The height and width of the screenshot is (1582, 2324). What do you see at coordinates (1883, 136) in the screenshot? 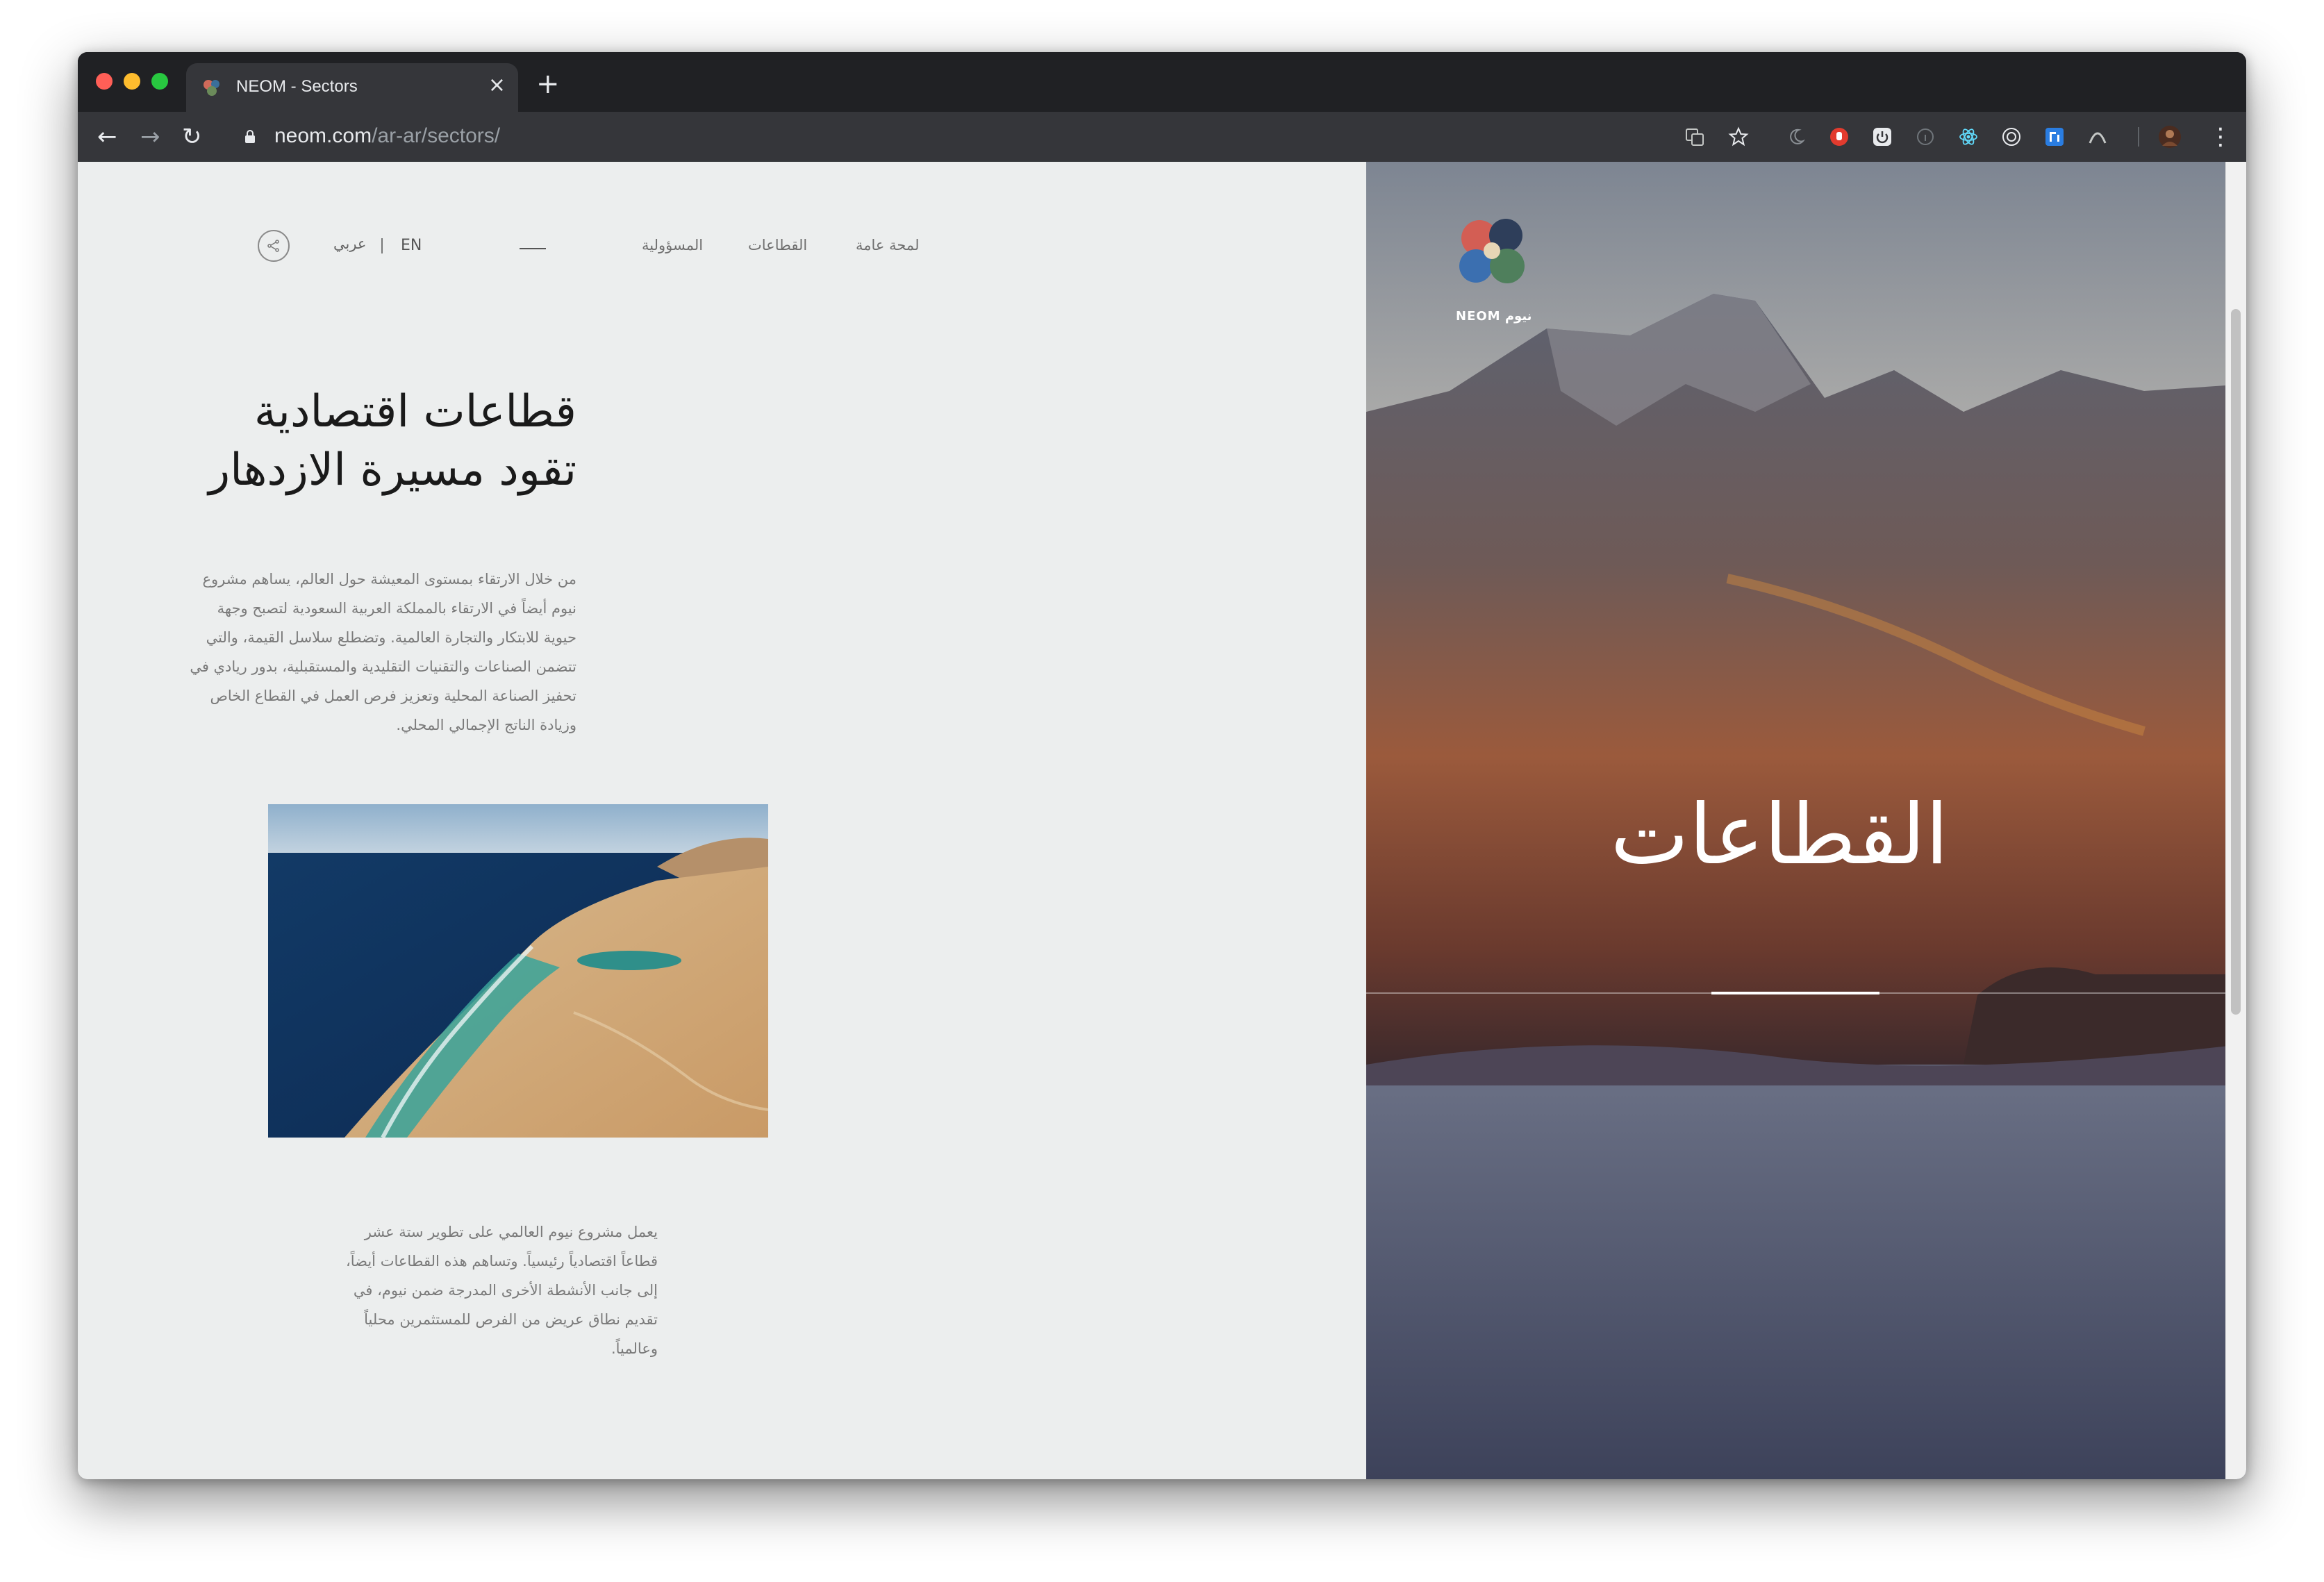
I see `extension-power-icon` at bounding box center [1883, 136].